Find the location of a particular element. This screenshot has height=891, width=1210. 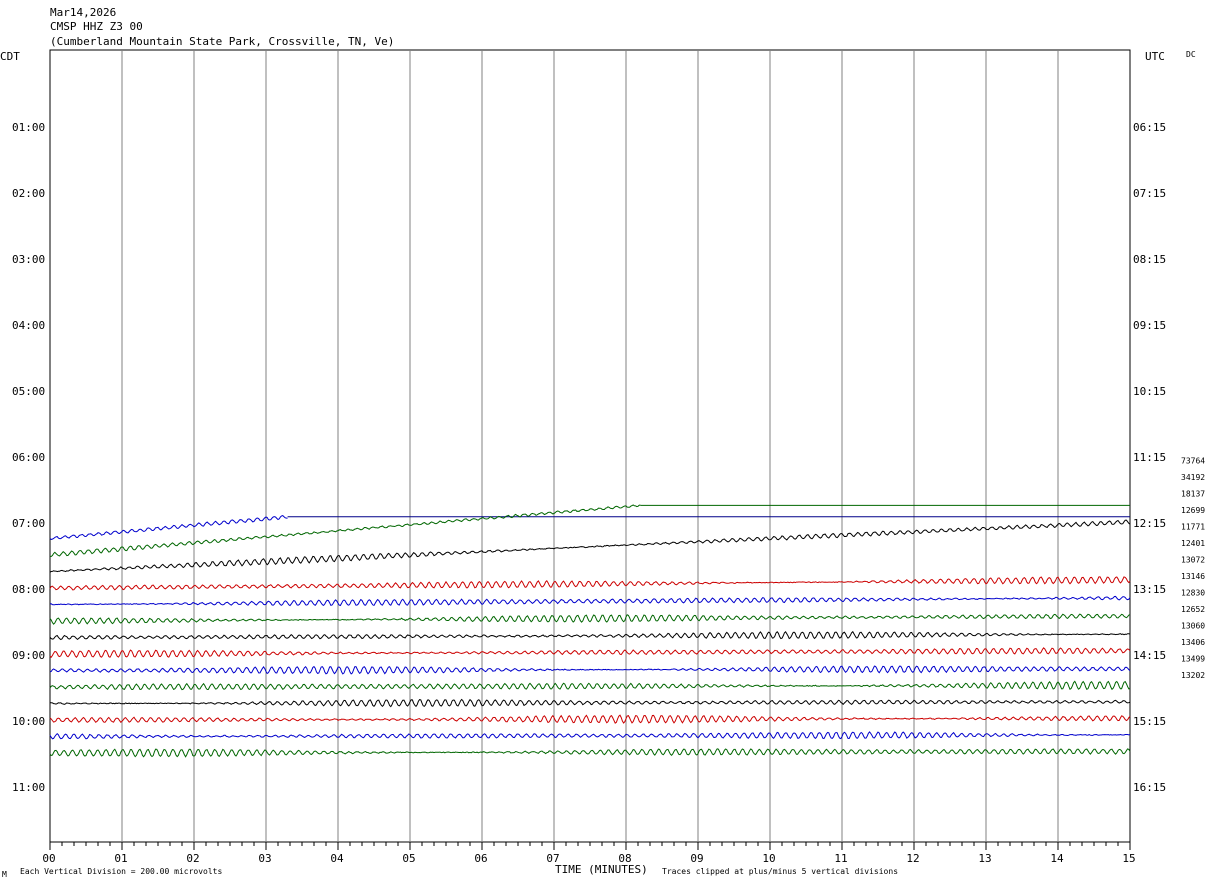

trace-value-label: 12652 is located at coordinates (1193, 609).